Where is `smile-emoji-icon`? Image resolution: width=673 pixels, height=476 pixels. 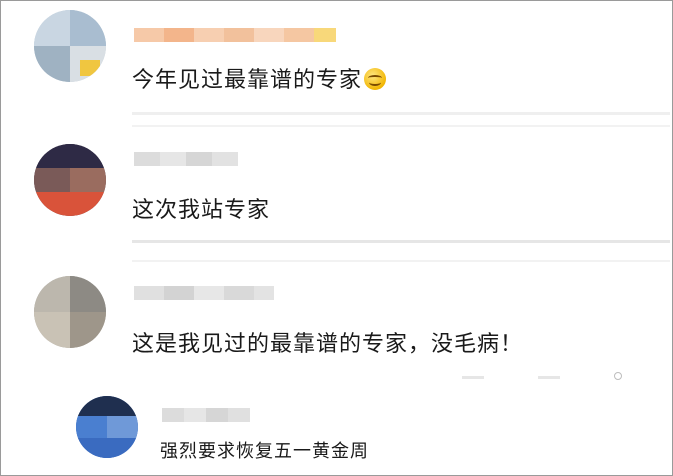 smile-emoji-icon is located at coordinates (375, 79).